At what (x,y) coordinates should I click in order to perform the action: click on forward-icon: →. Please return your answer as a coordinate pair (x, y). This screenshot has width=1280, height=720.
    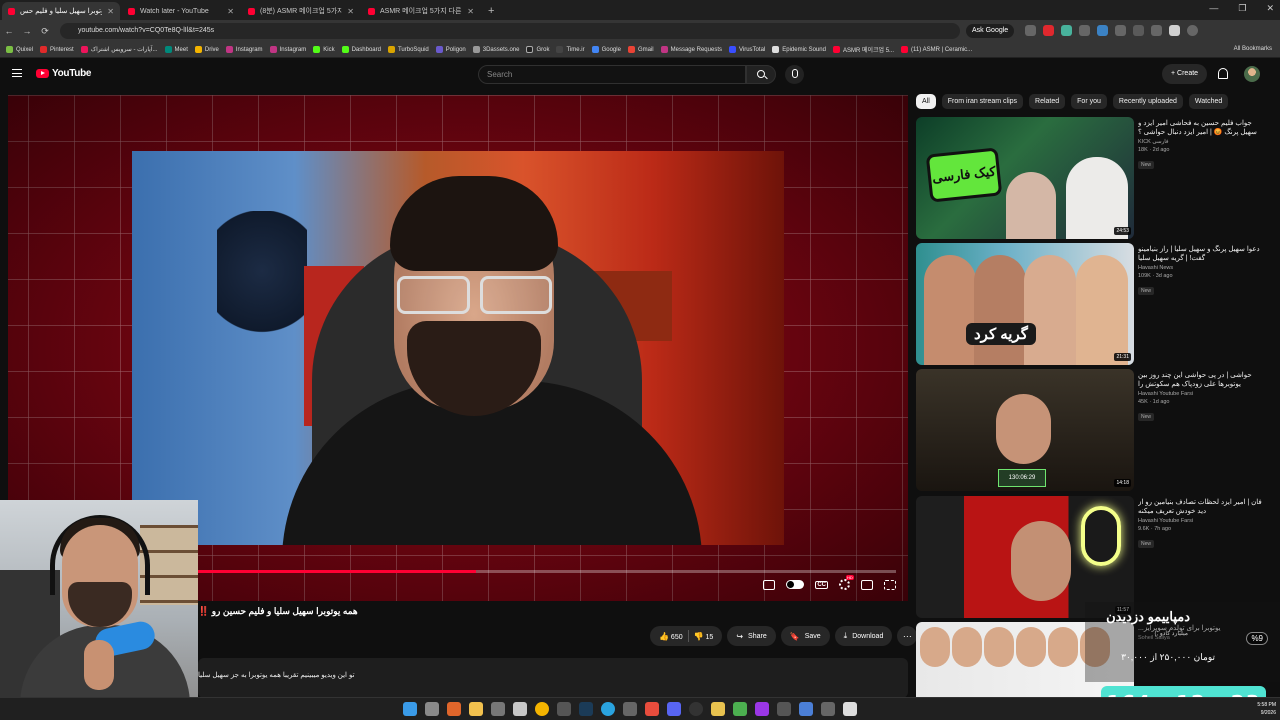
    Looking at the image, I should click on (27, 31).